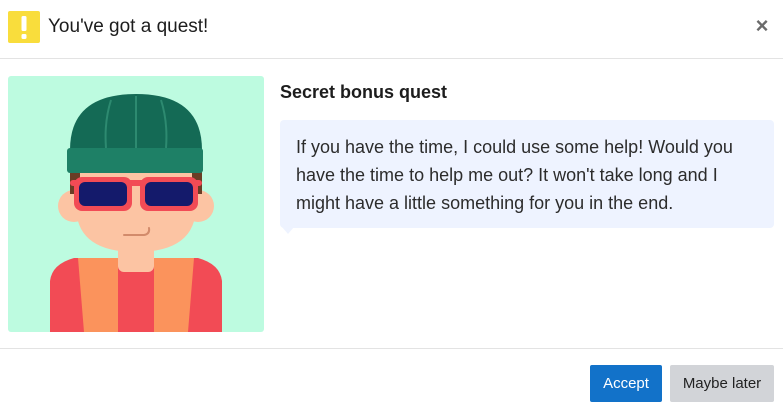 The height and width of the screenshot is (412, 783). I want to click on accept-button: Accept, so click(626, 383).